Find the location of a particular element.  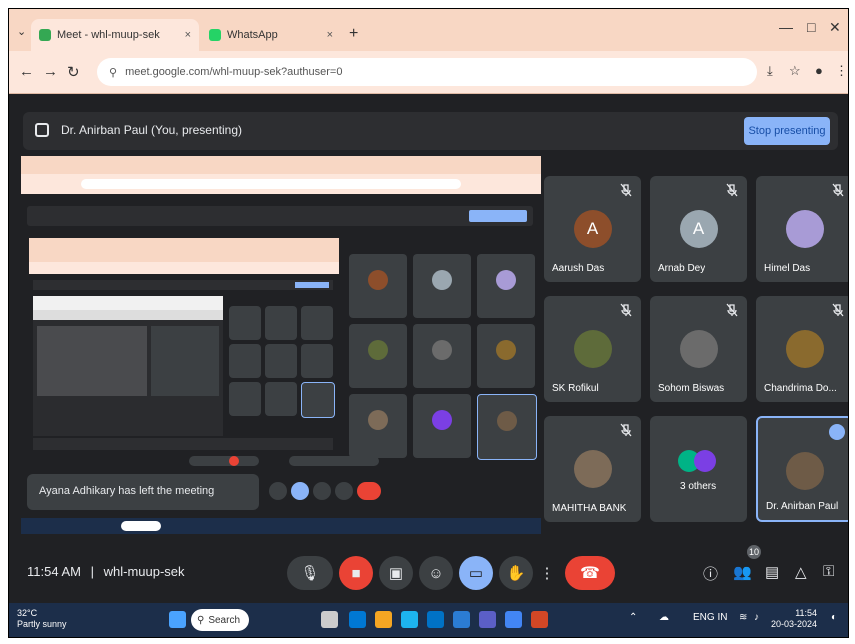

present-screen-icon is located at coordinates (42, 130).